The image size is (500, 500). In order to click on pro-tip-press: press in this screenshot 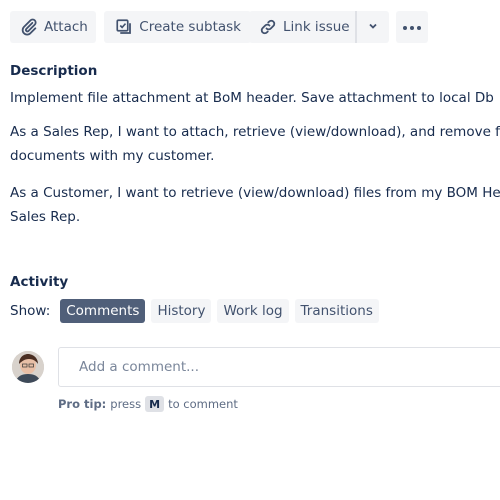, I will do `click(126, 404)`.